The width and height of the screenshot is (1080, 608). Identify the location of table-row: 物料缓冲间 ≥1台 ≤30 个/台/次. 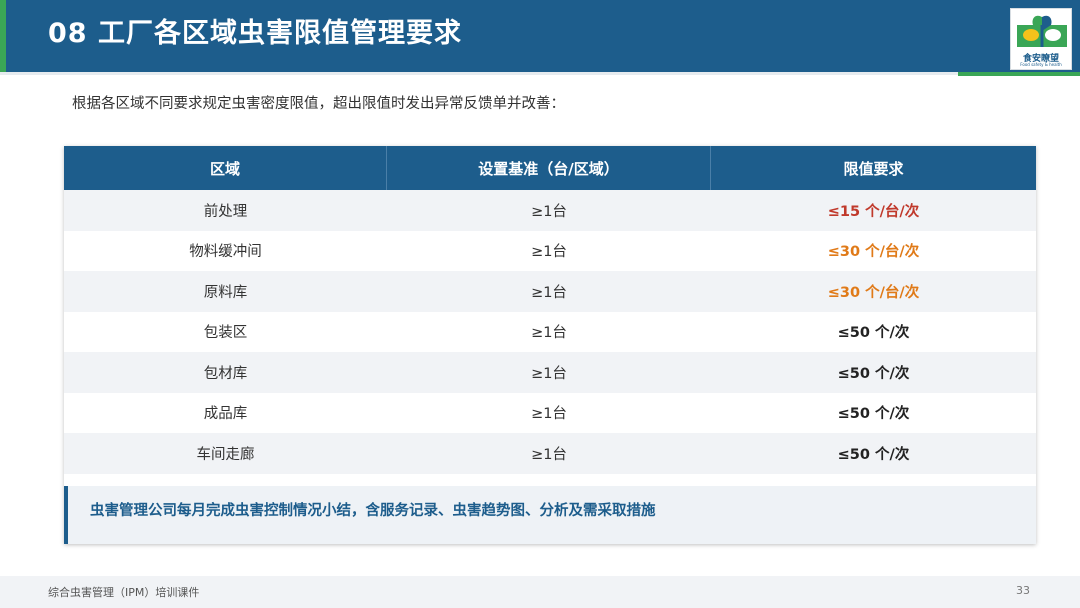
(550, 250).